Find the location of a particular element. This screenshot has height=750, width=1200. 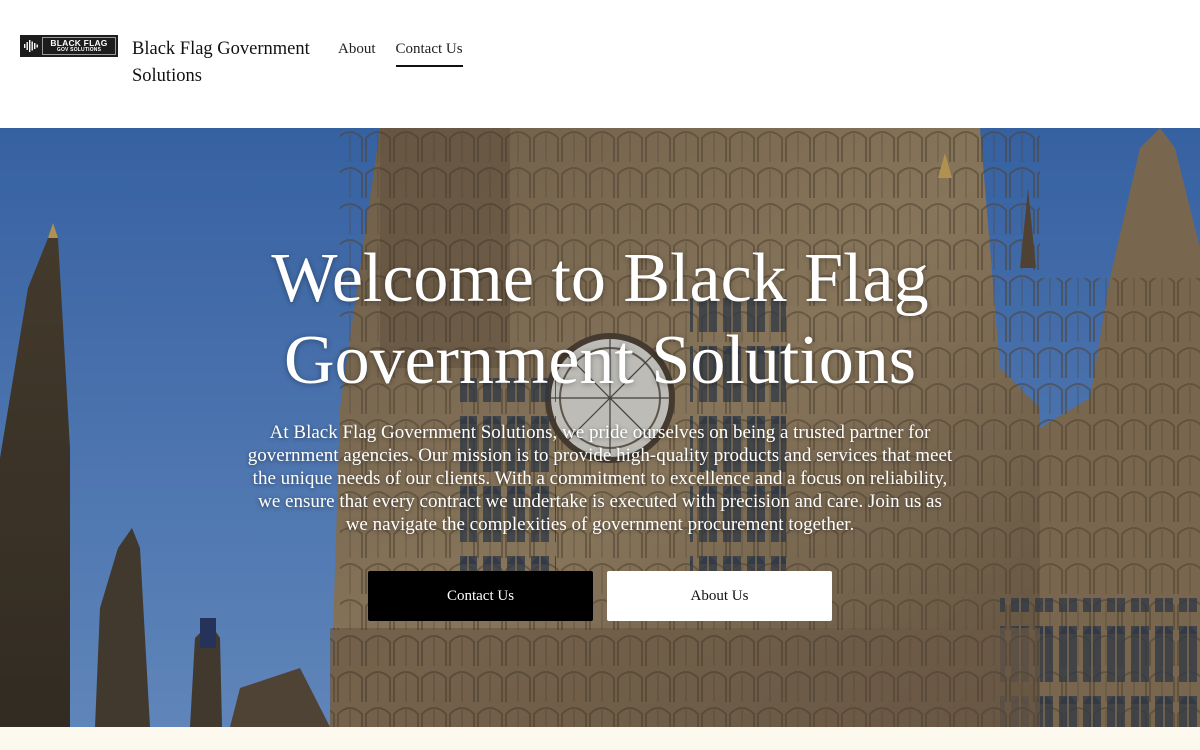

contact-us-button: Contact Us is located at coordinates (480, 596).